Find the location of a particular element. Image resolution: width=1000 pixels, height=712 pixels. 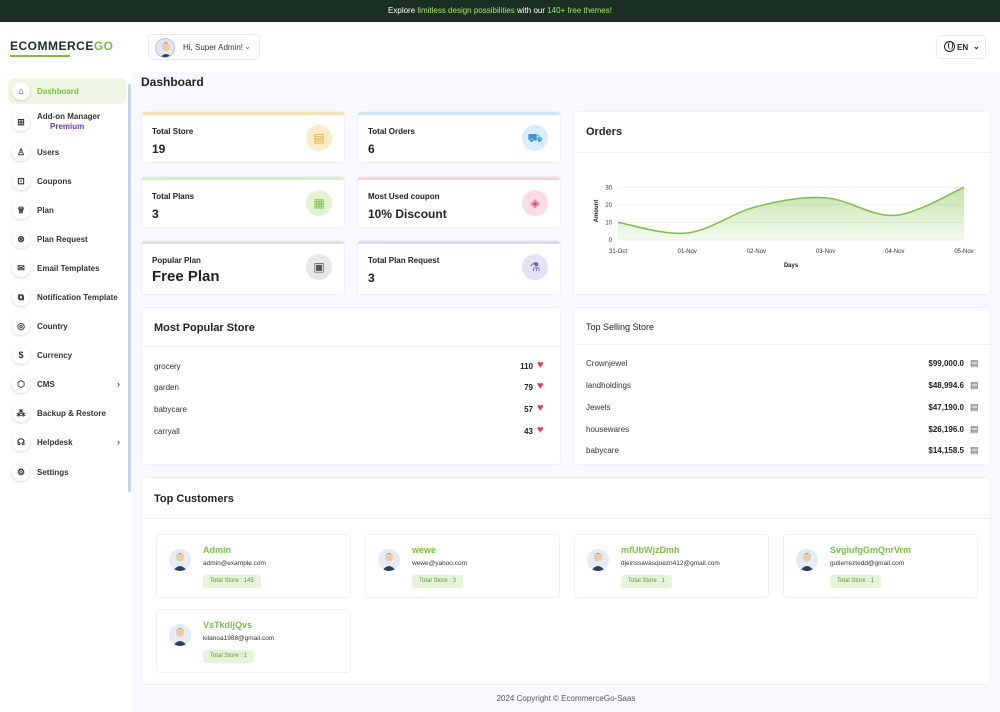

sidebar-item-currency: $ Currency is located at coordinates (67, 355).